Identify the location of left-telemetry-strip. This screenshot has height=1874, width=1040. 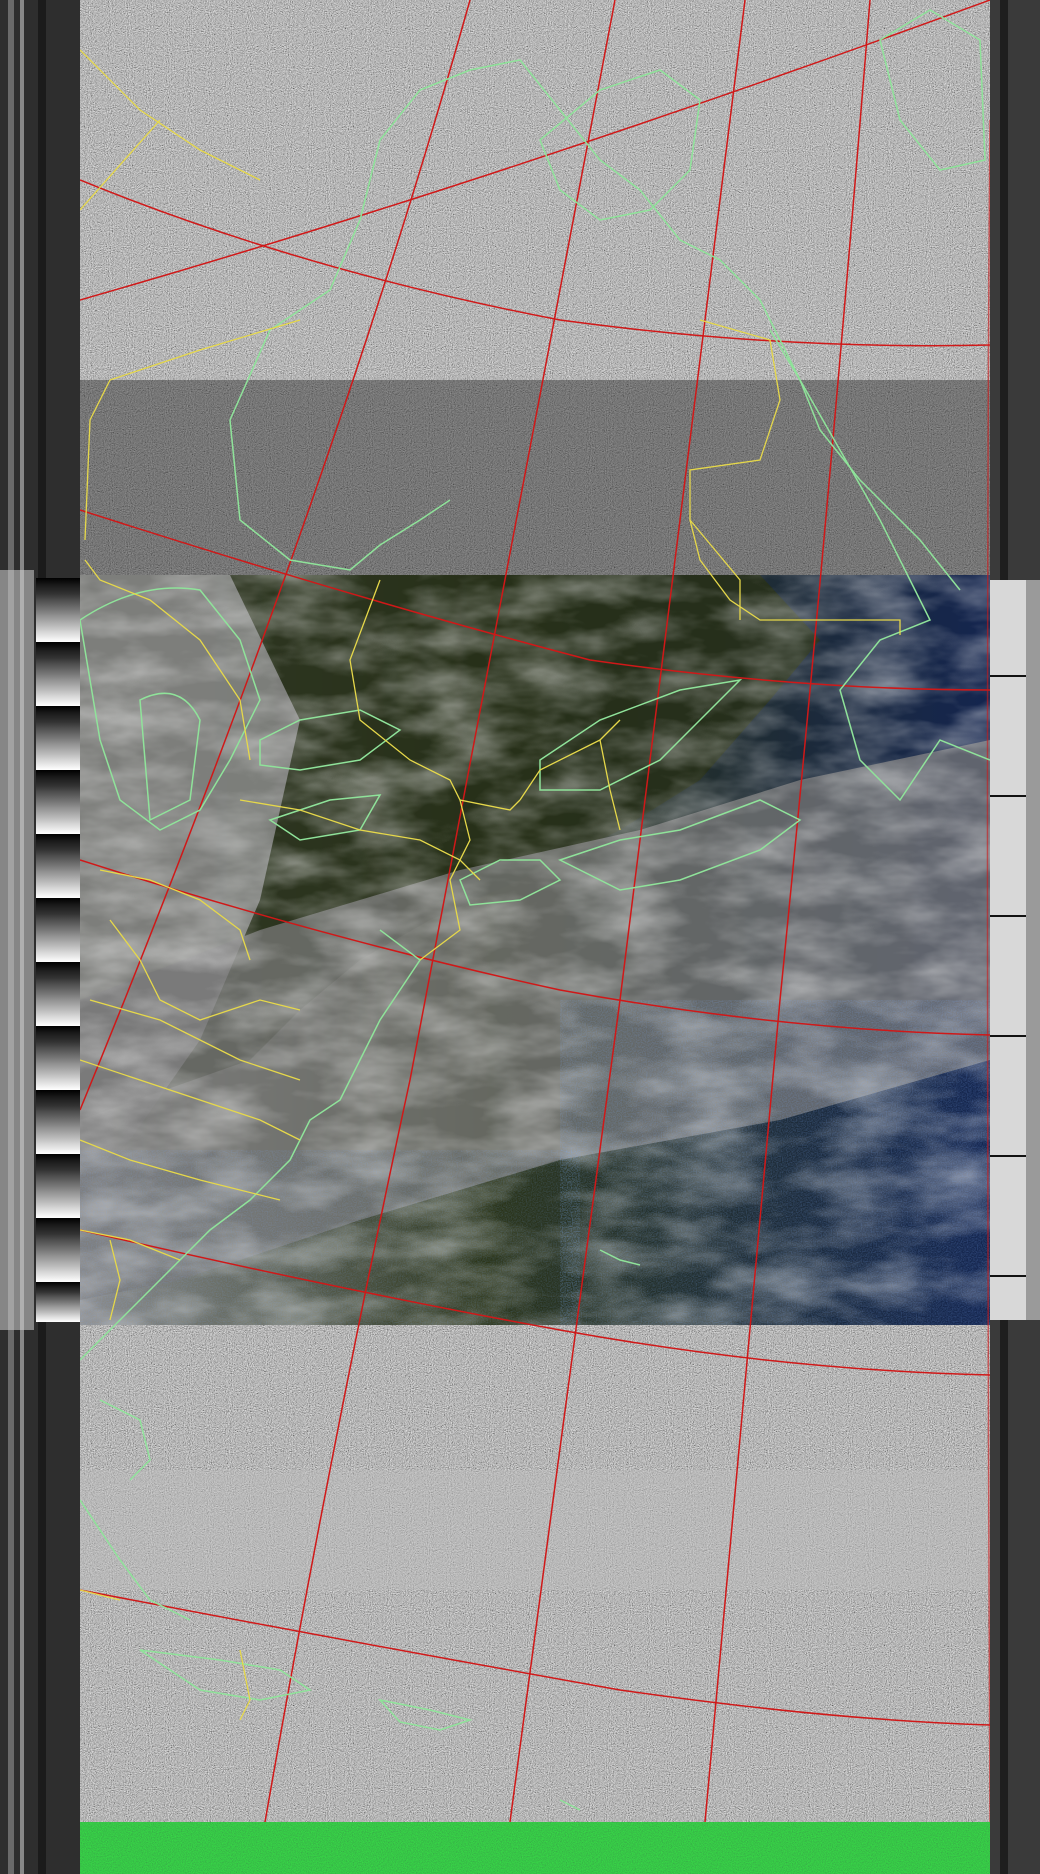
(40, 937).